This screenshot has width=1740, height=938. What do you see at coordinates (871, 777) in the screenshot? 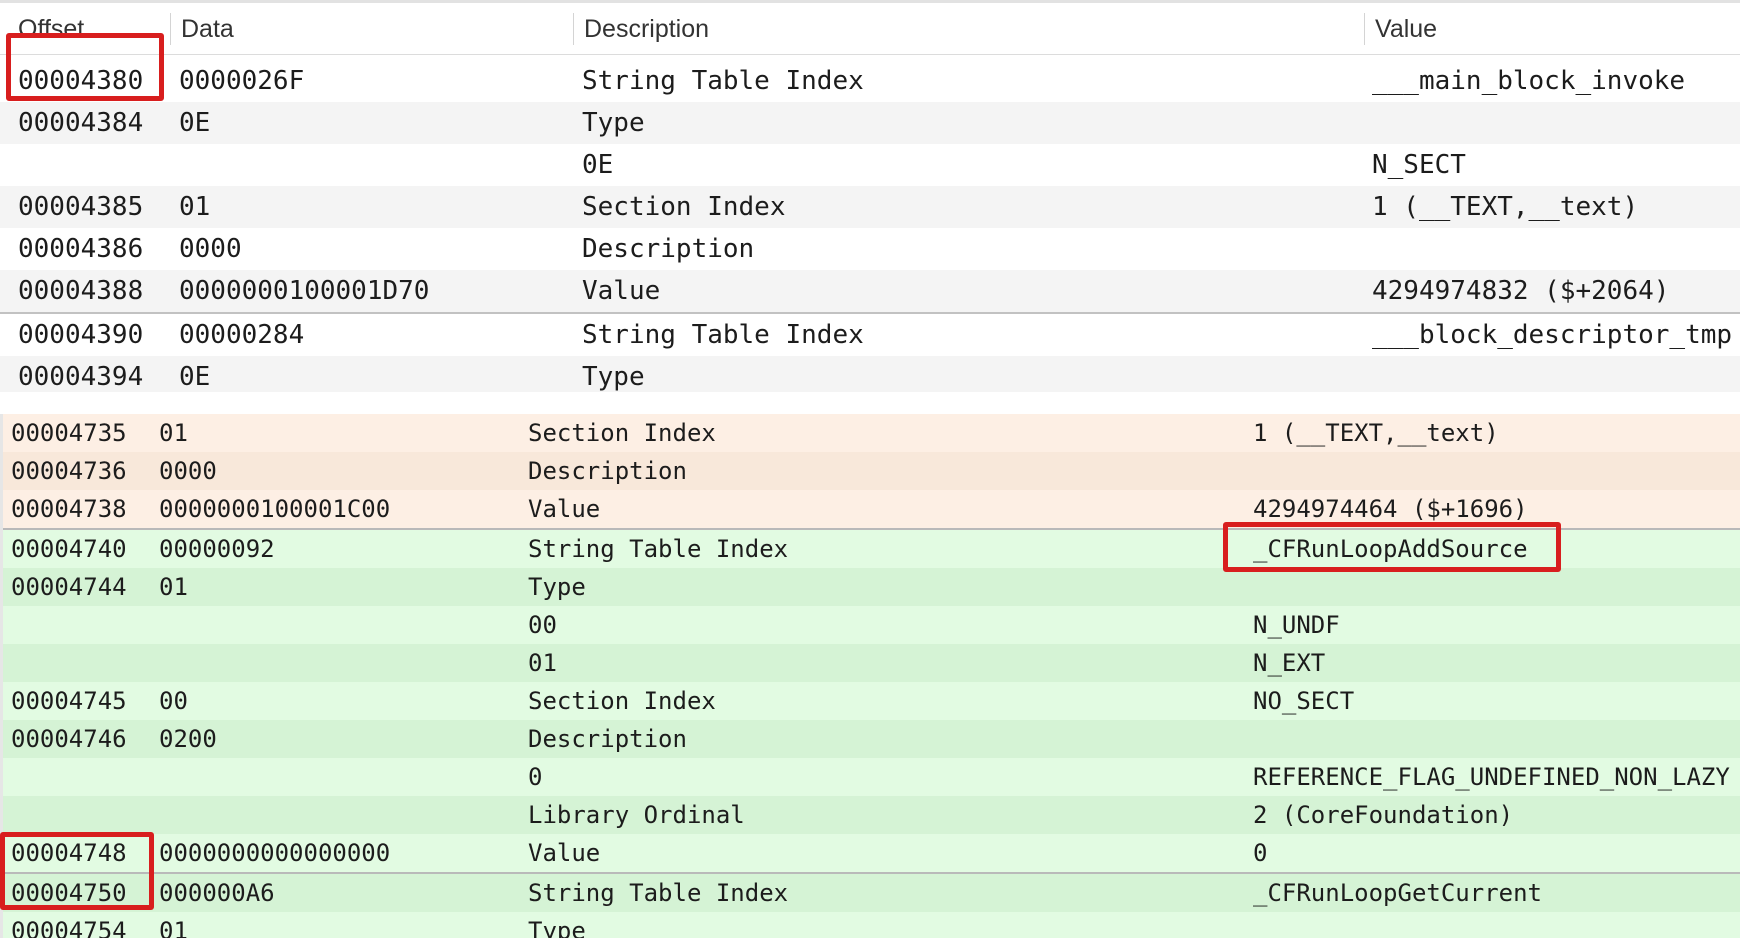
I see `table-row: 0 REFERENCE_FLAG_UNDEFINED_NON_LAZY` at bounding box center [871, 777].